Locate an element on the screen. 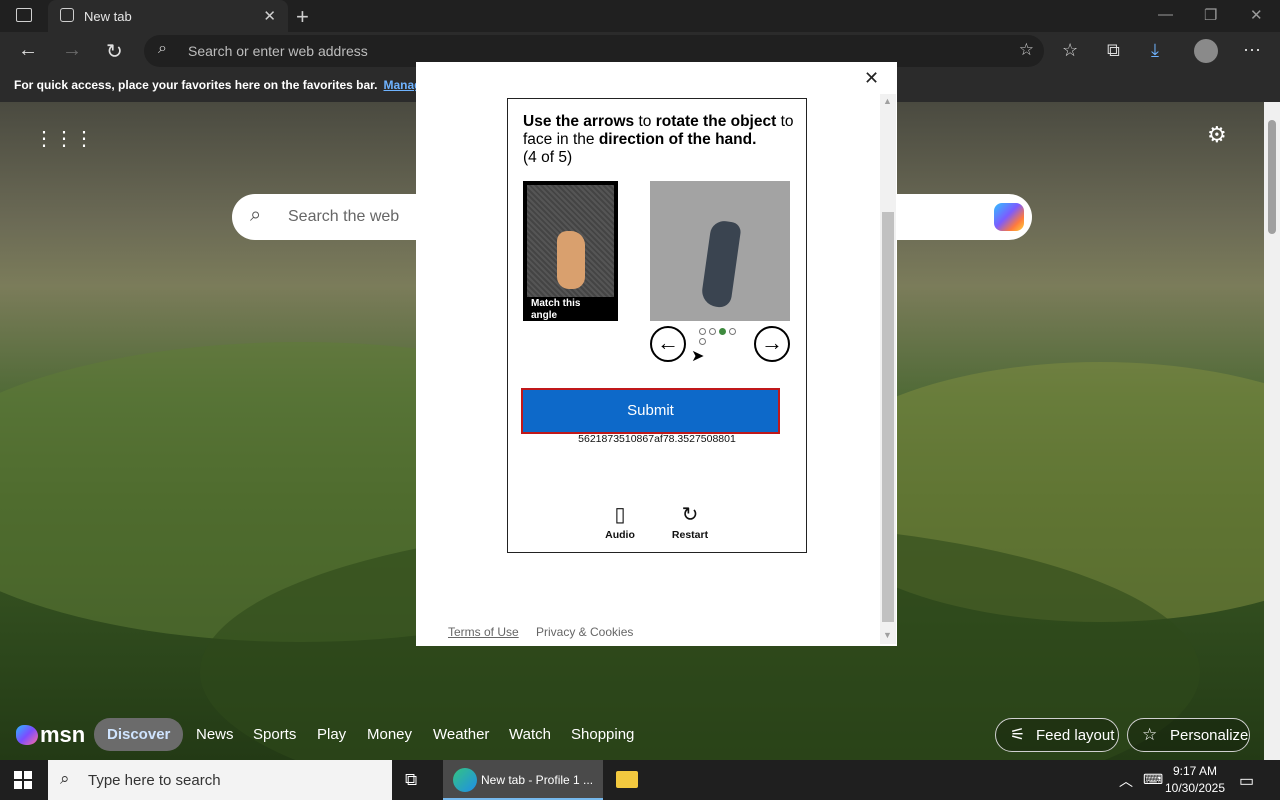 The width and height of the screenshot is (1280, 800). submit-button: Submit is located at coordinates (650, 411).